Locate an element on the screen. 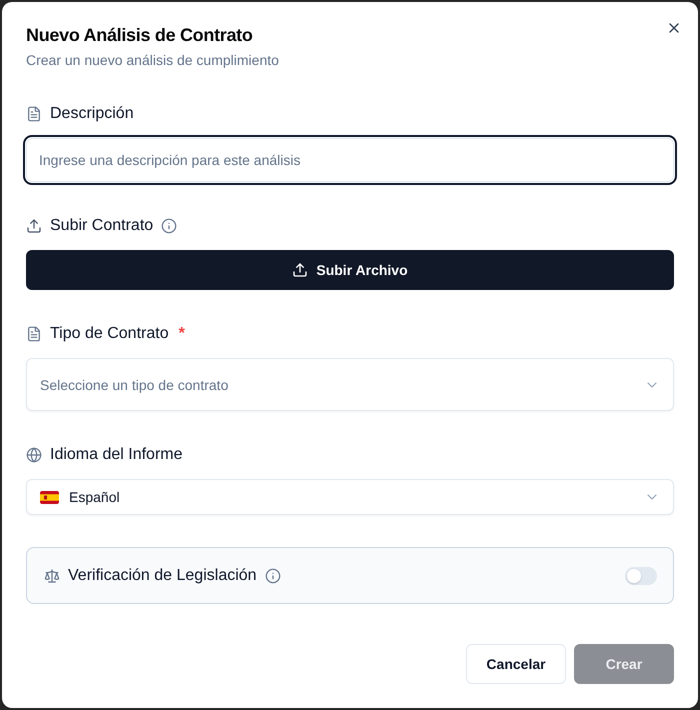  required-mark: * is located at coordinates (181, 334).